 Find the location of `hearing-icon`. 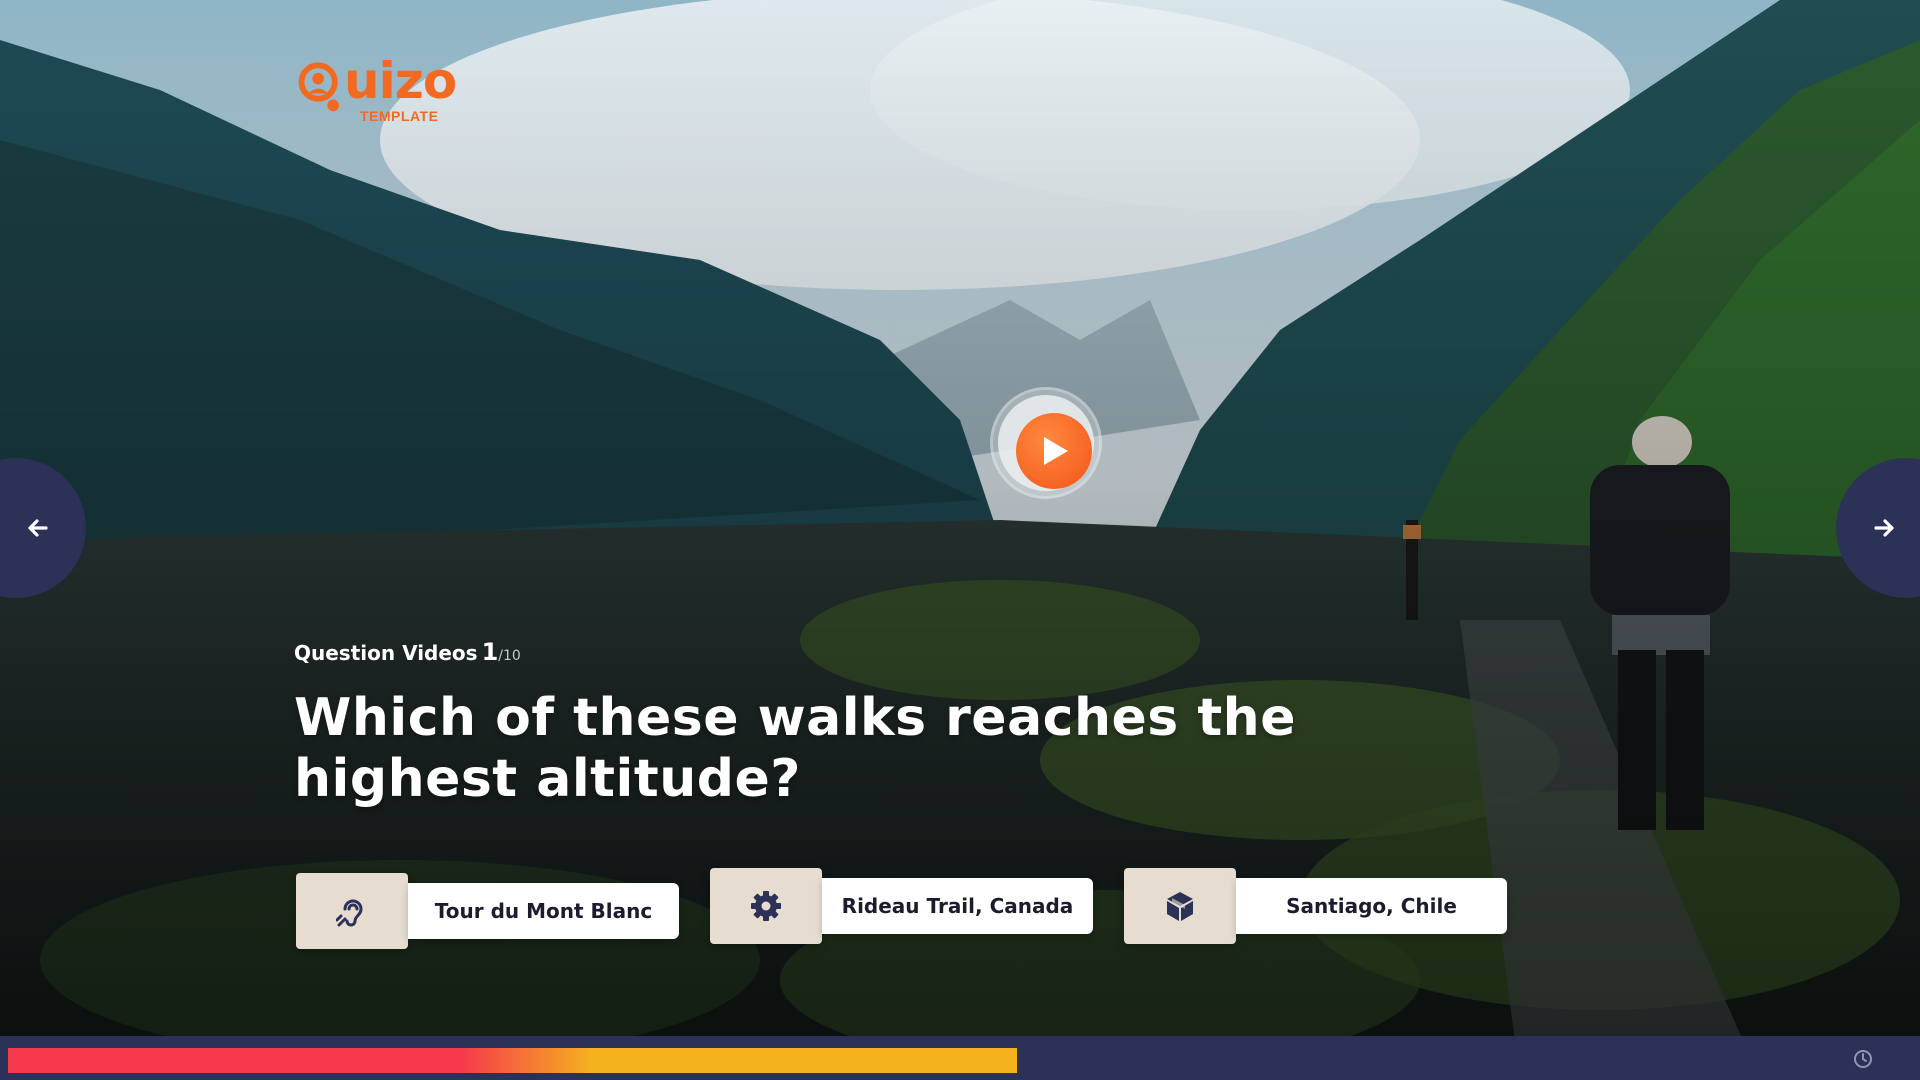

hearing-icon is located at coordinates (349, 913).